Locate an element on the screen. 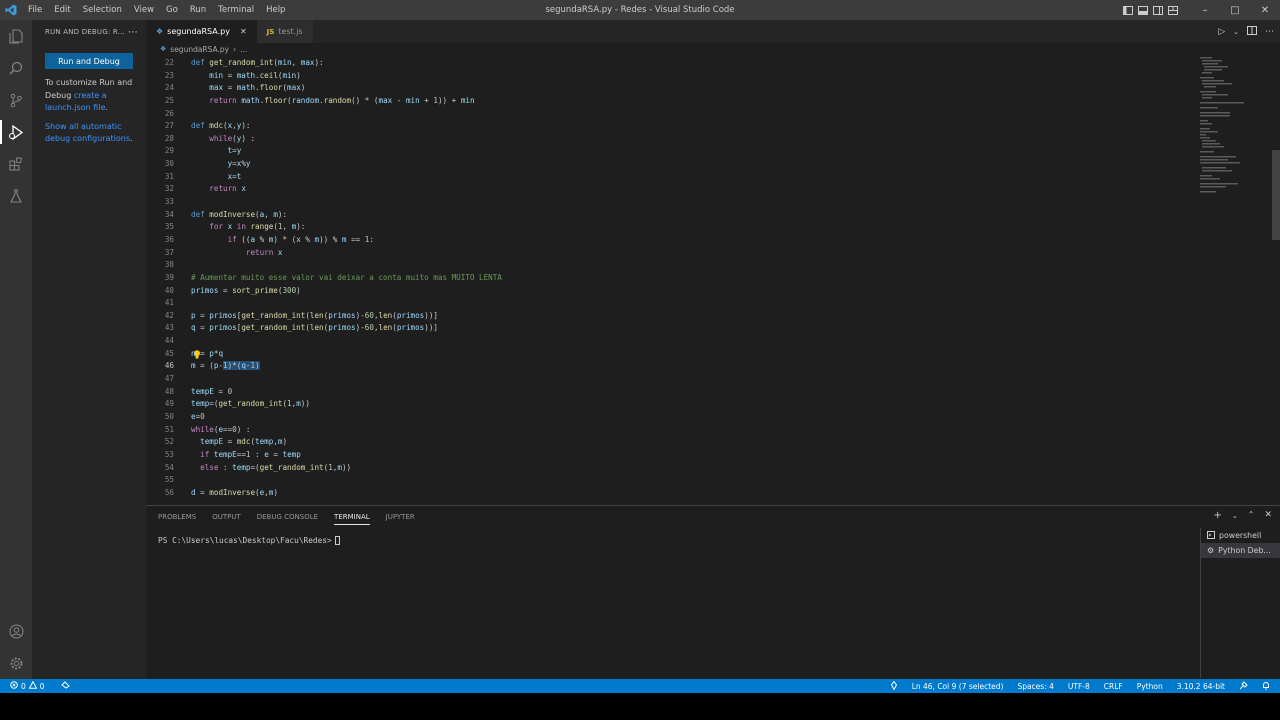 The image size is (1280, 720). minimize-icon: – is located at coordinates (1205, 10).